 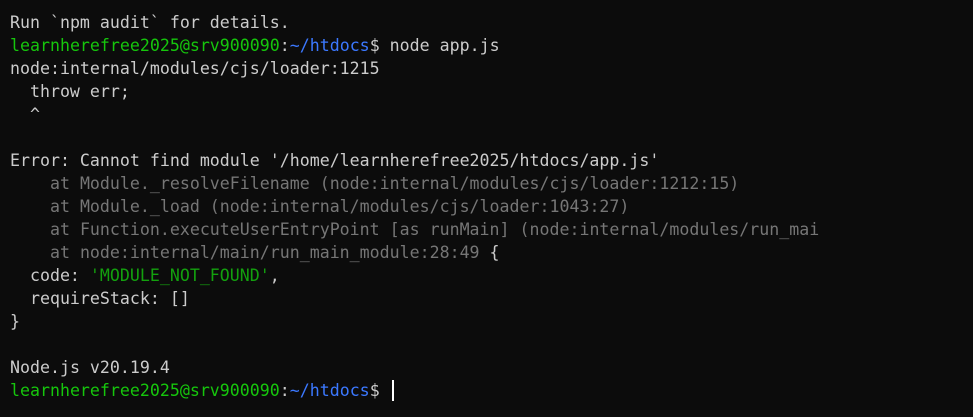 What do you see at coordinates (59, 275) in the screenshot?
I see `error-code-key: code:` at bounding box center [59, 275].